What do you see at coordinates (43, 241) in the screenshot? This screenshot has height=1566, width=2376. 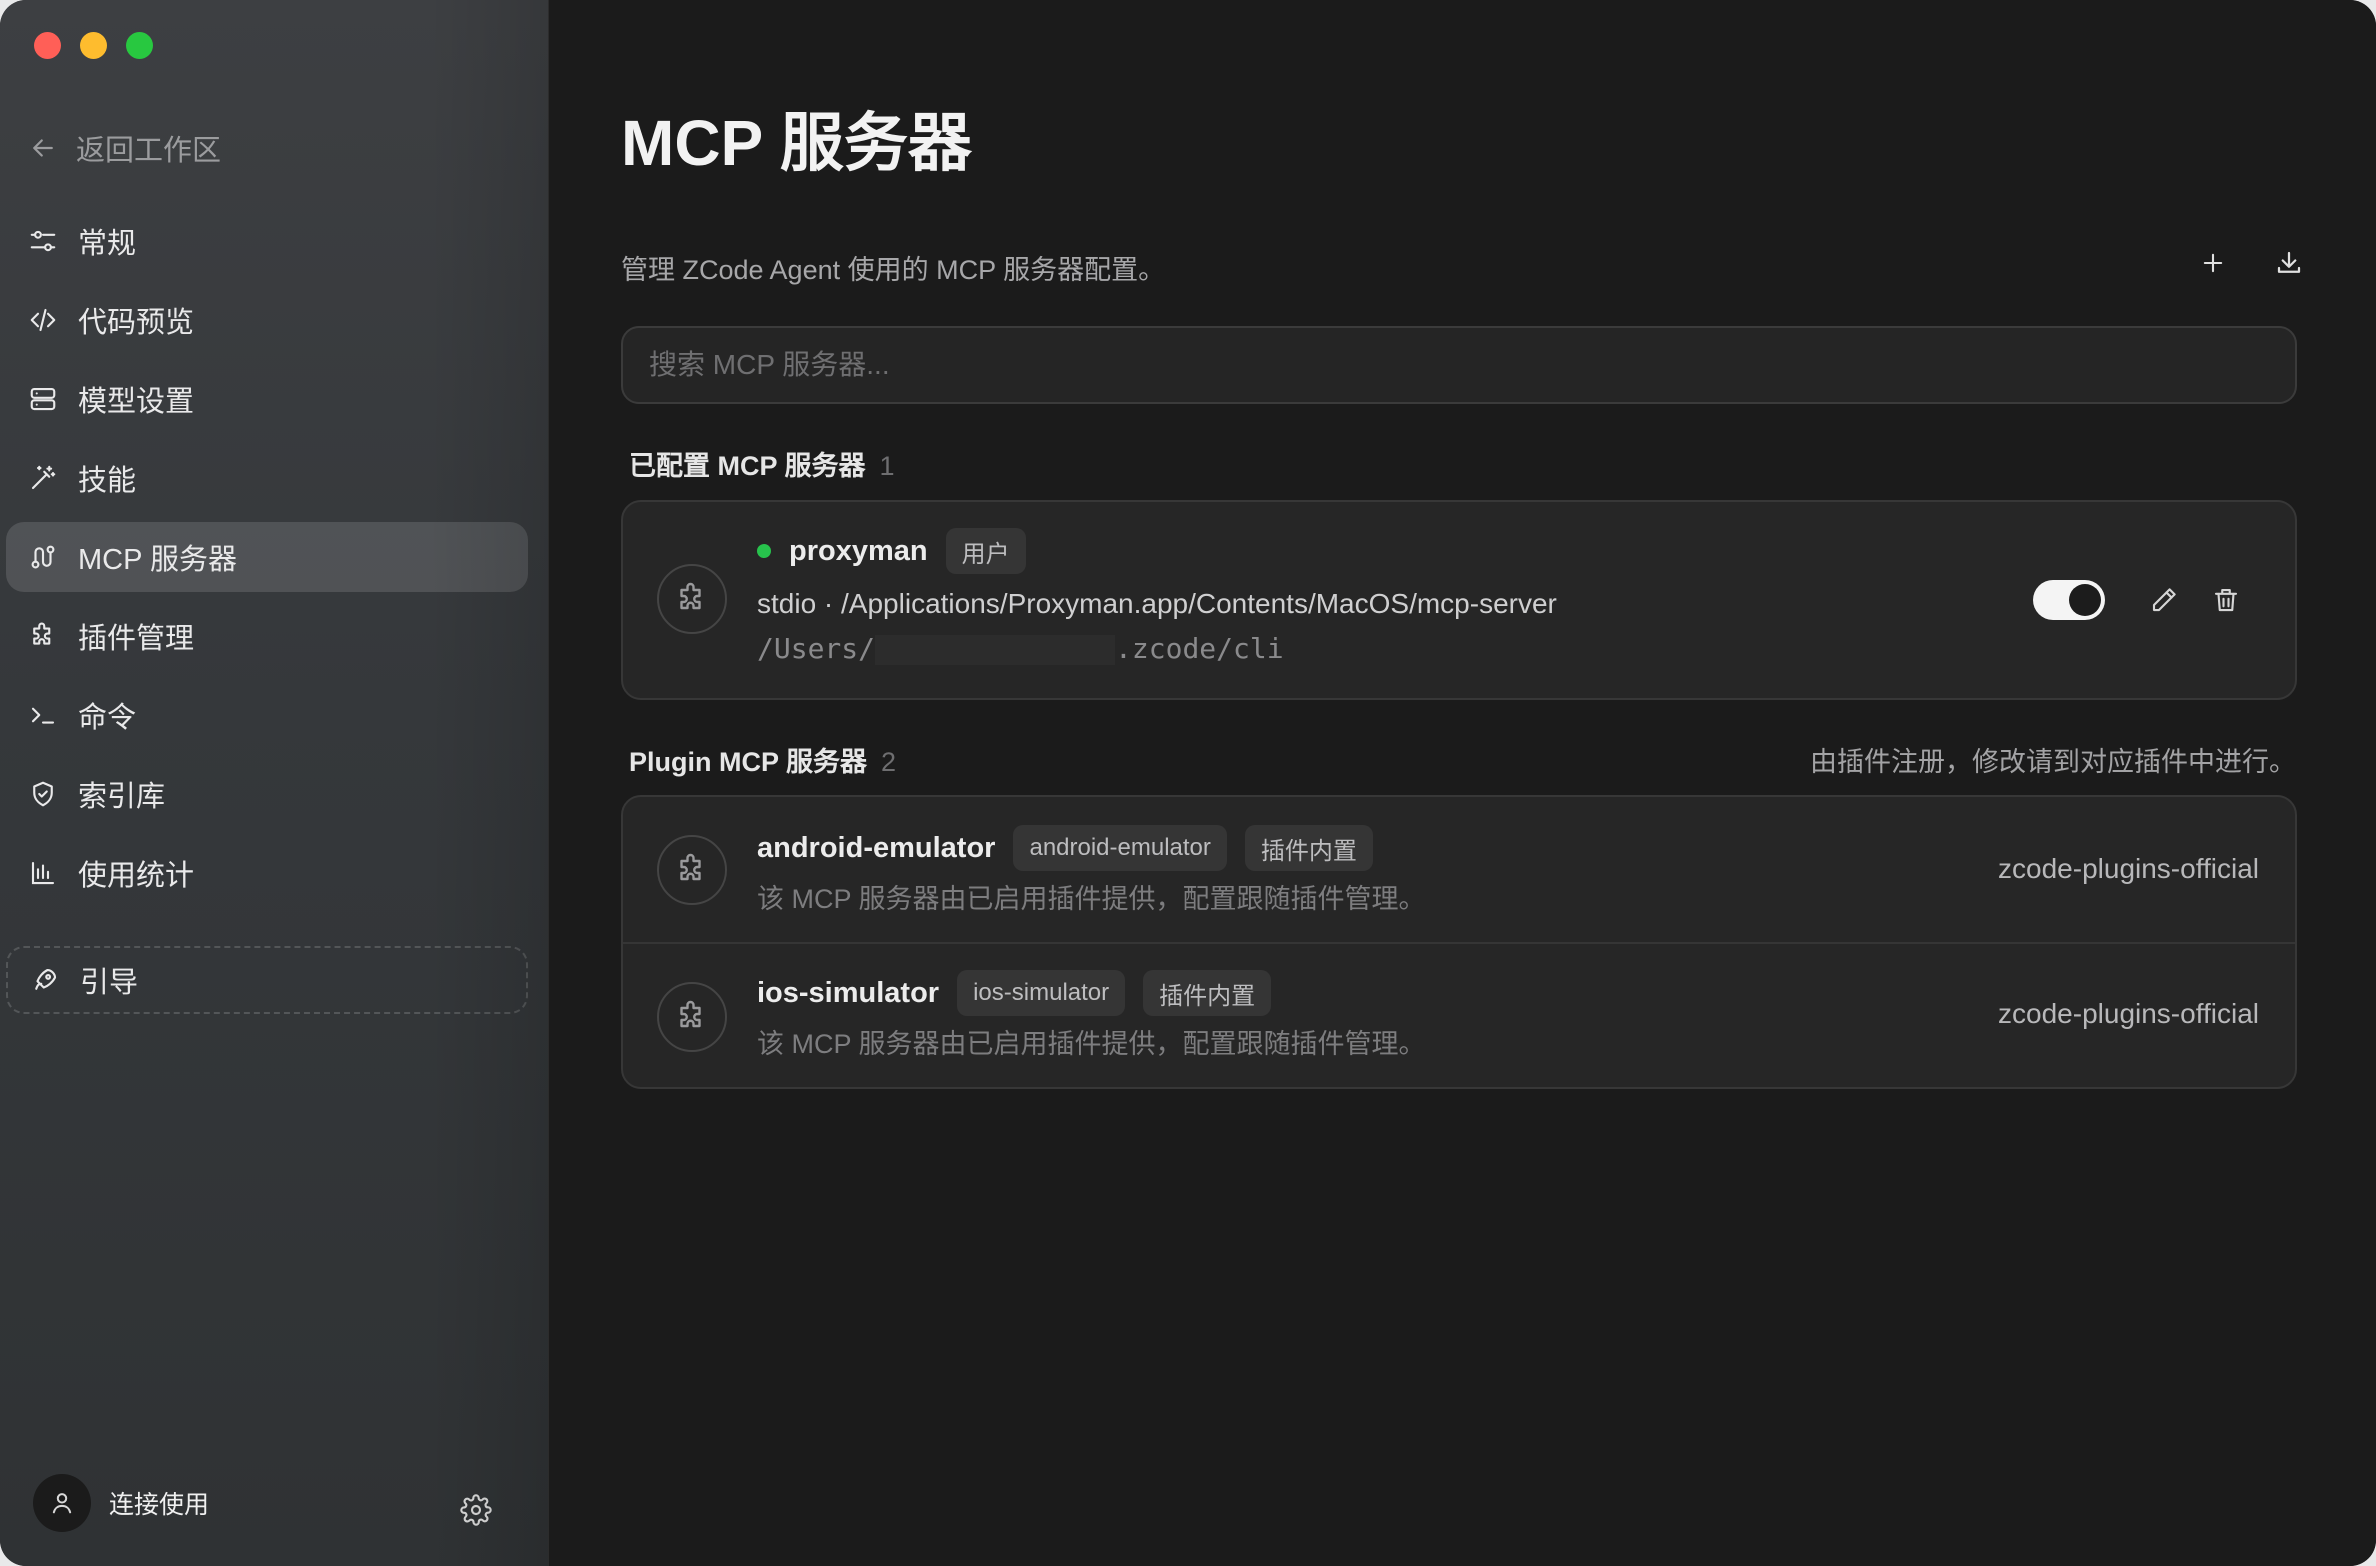 I see `sliders-icon` at bounding box center [43, 241].